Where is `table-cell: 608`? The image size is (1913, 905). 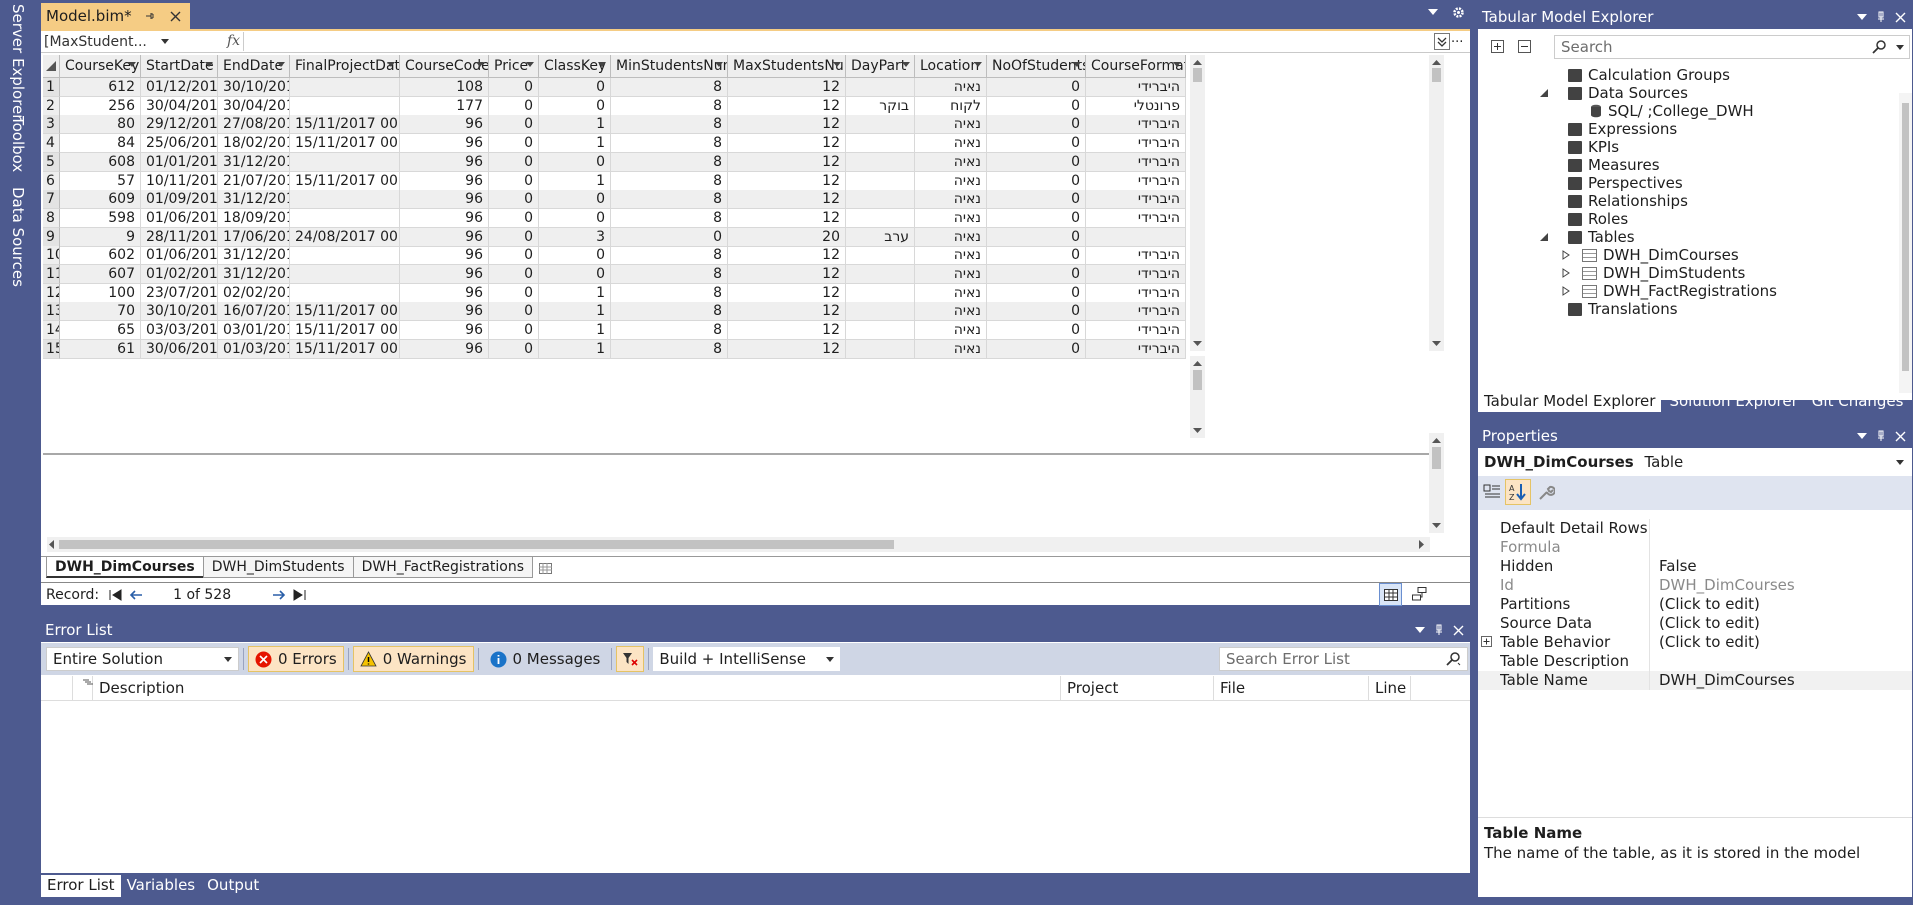
table-cell: 608 is located at coordinates (100, 162).